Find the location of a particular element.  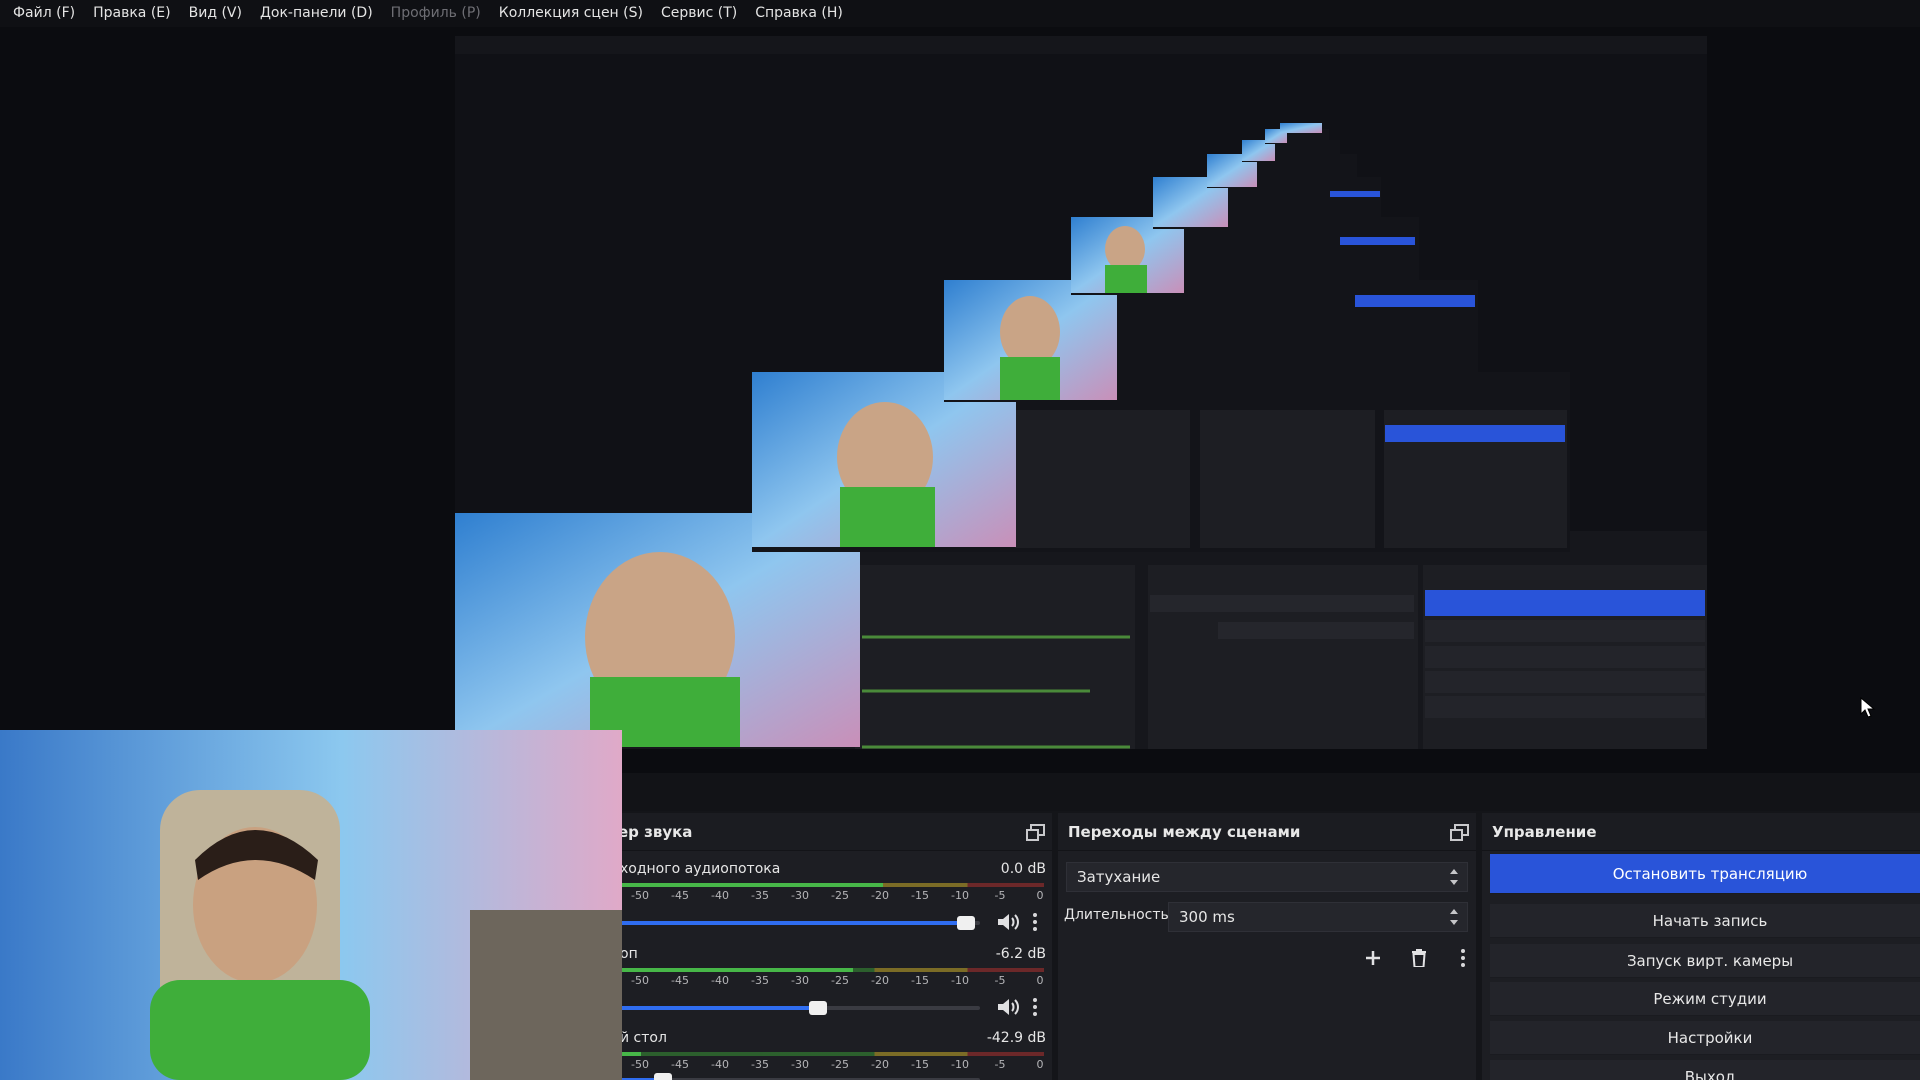

menu-view: Вид (V) is located at coordinates (215, 13).